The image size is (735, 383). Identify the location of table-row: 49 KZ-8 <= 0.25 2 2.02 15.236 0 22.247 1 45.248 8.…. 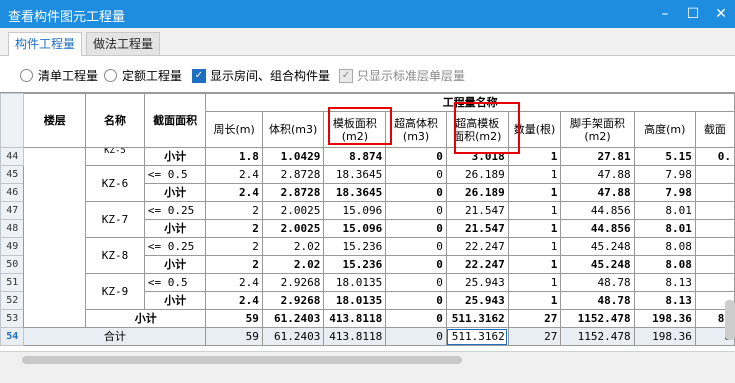
(367, 255).